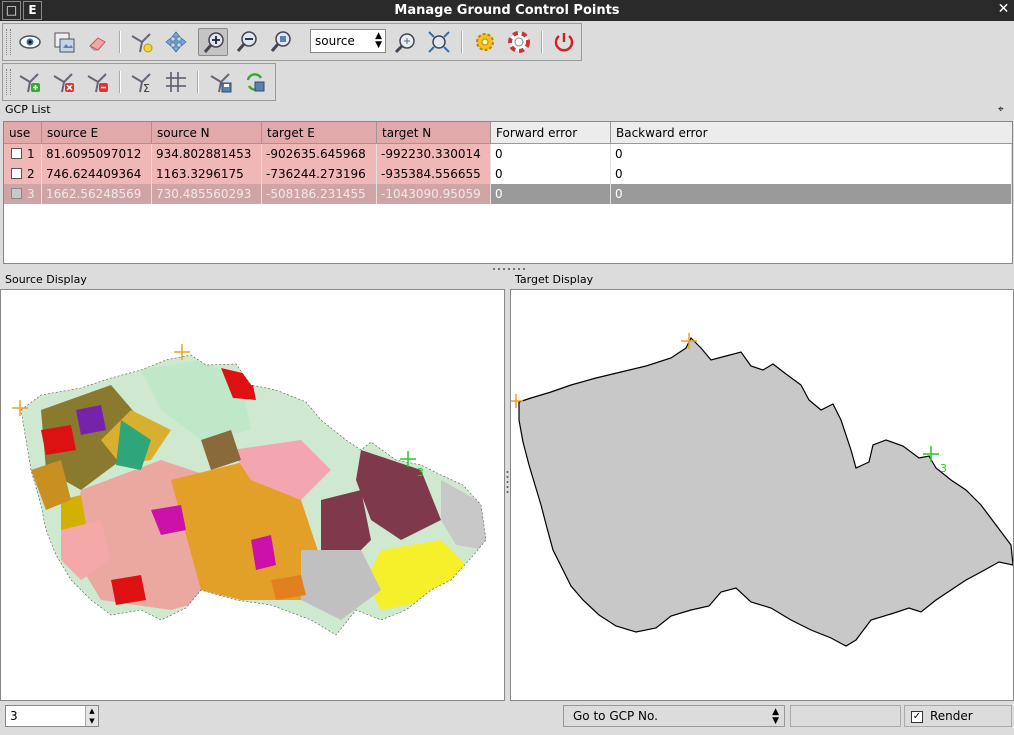 The height and width of the screenshot is (735, 1014). I want to click on cell-target-n: -935384.556655, so click(434, 174).